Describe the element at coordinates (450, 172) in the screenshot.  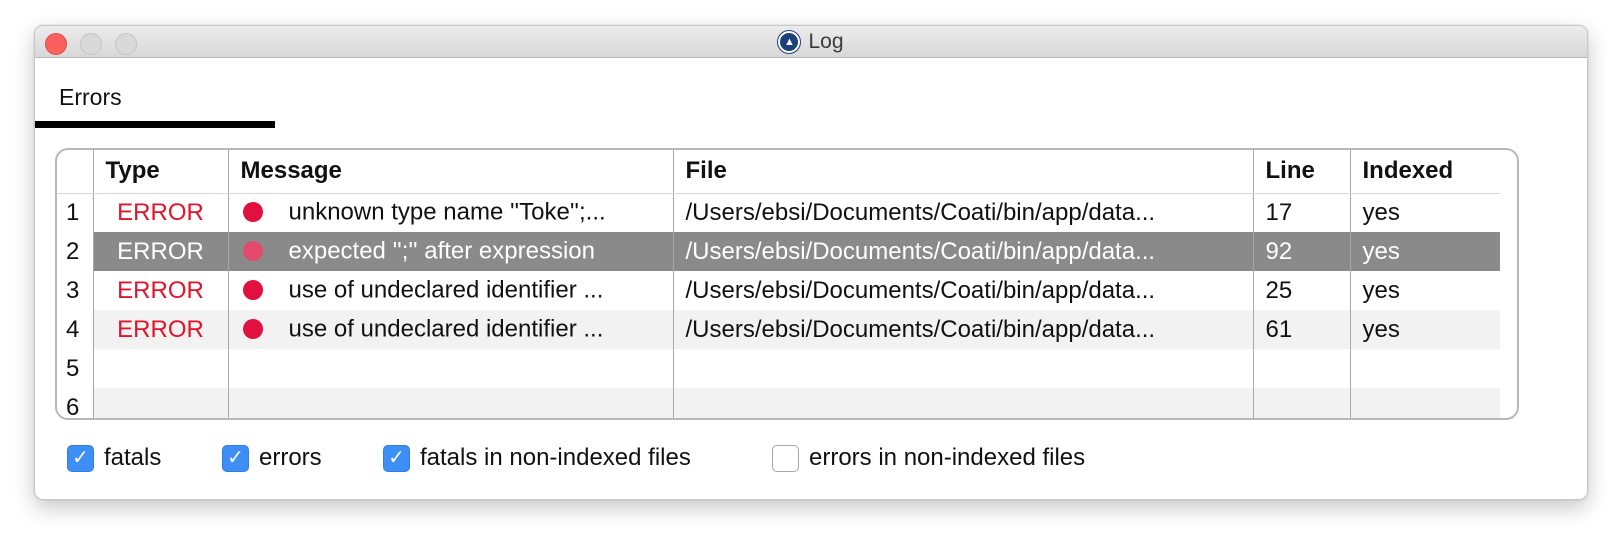
I see `header-message: Message` at that location.